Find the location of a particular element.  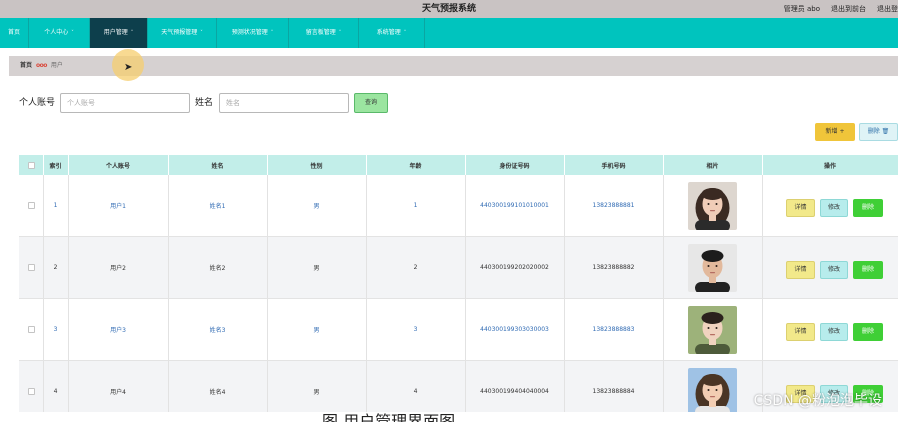

figure-caption: 图 用户管理界面图 is located at coordinates (389, 417).